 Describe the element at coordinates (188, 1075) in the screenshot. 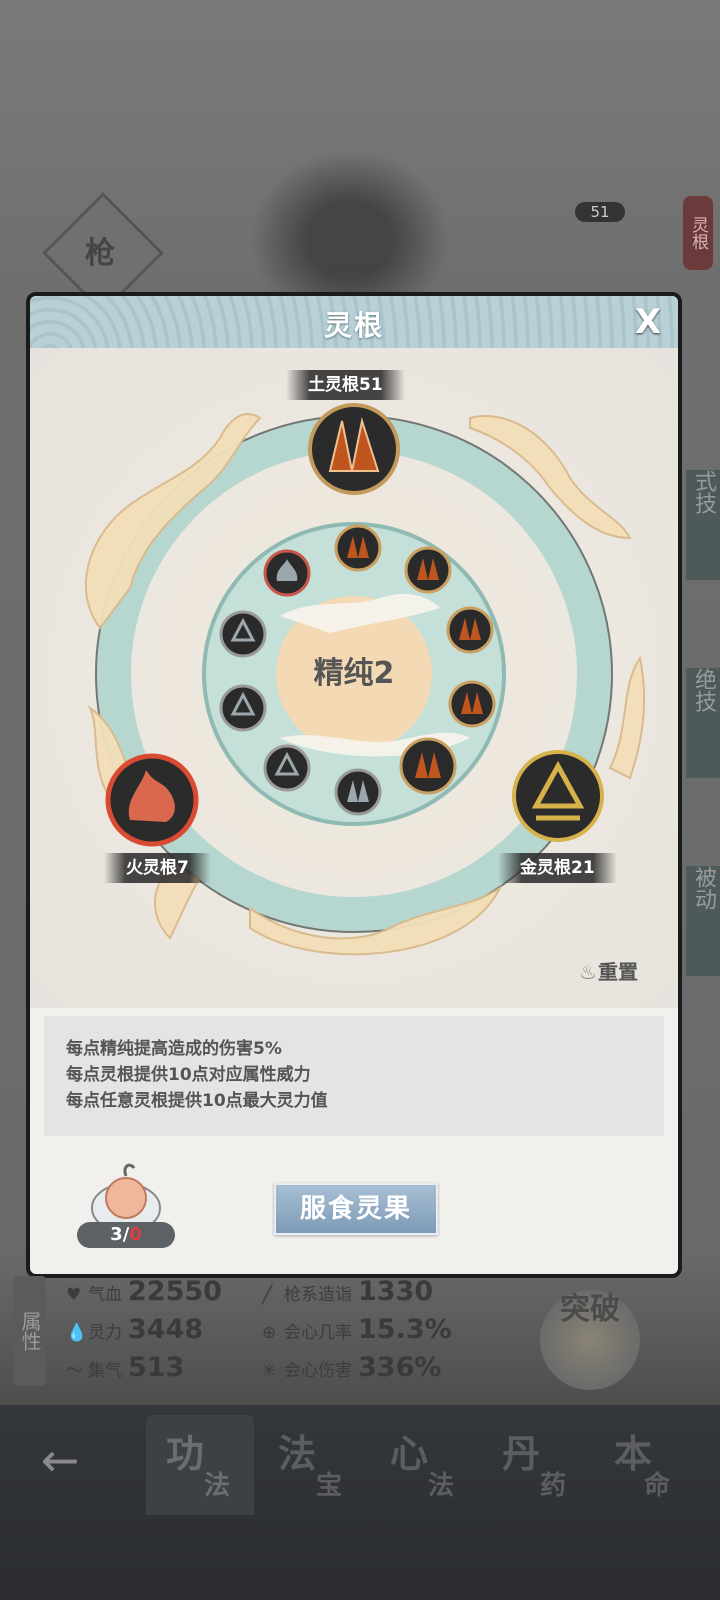

I see `info-line: 每点灵根提供10点对应属性威力` at that location.